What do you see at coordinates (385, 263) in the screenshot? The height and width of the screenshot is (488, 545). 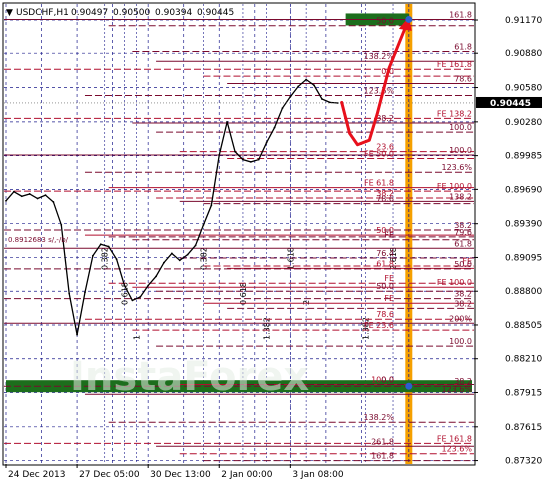 I see `fibo-level-label-27: 61.8` at bounding box center [385, 263].